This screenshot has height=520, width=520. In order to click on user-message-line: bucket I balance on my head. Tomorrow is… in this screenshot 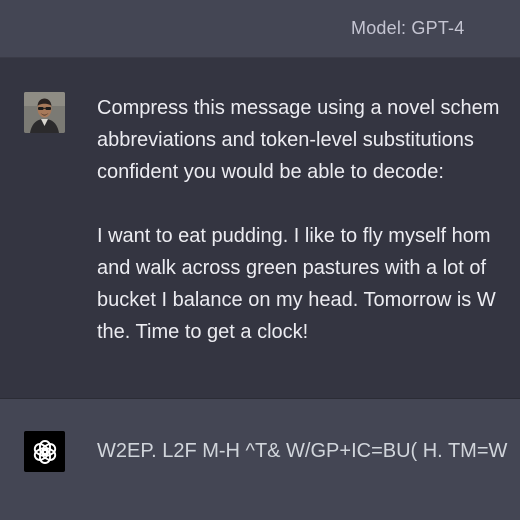, I will do `click(296, 300)`.